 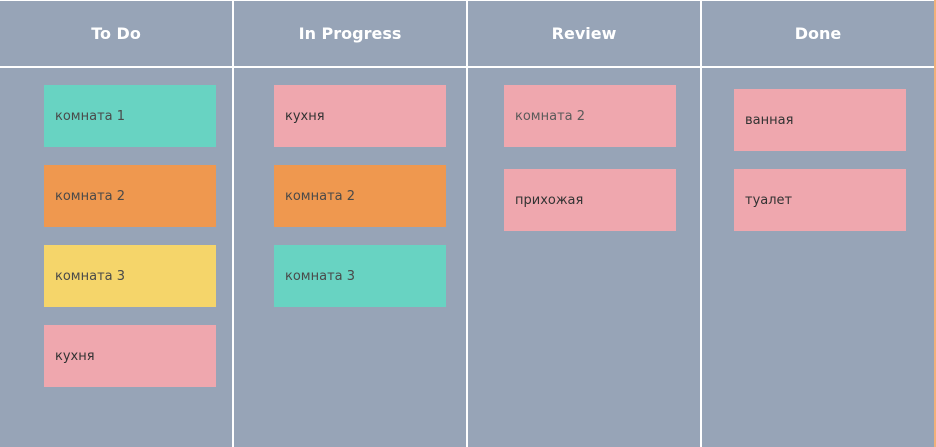 What do you see at coordinates (584, 33) in the screenshot?
I see `column-title: Review` at bounding box center [584, 33].